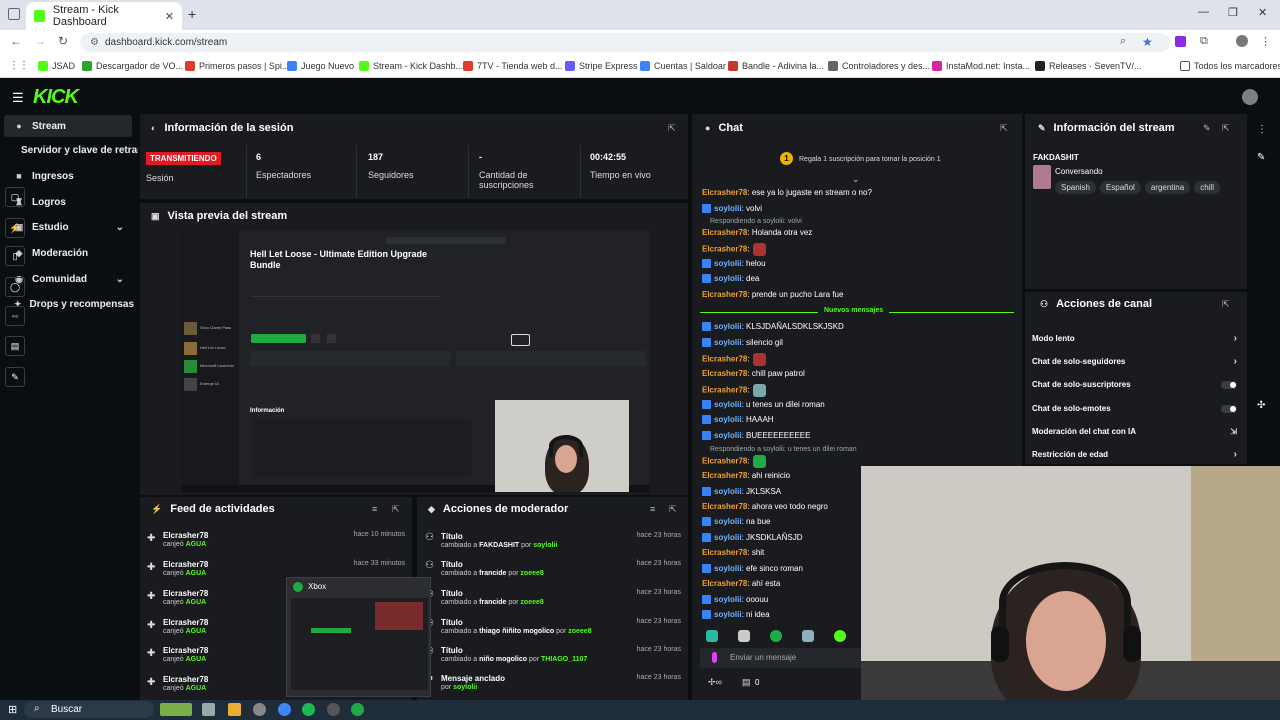 The image size is (1280, 720). I want to click on sidebar-item-server-key: Servidor y clave de retransmisión, so click(71, 150).